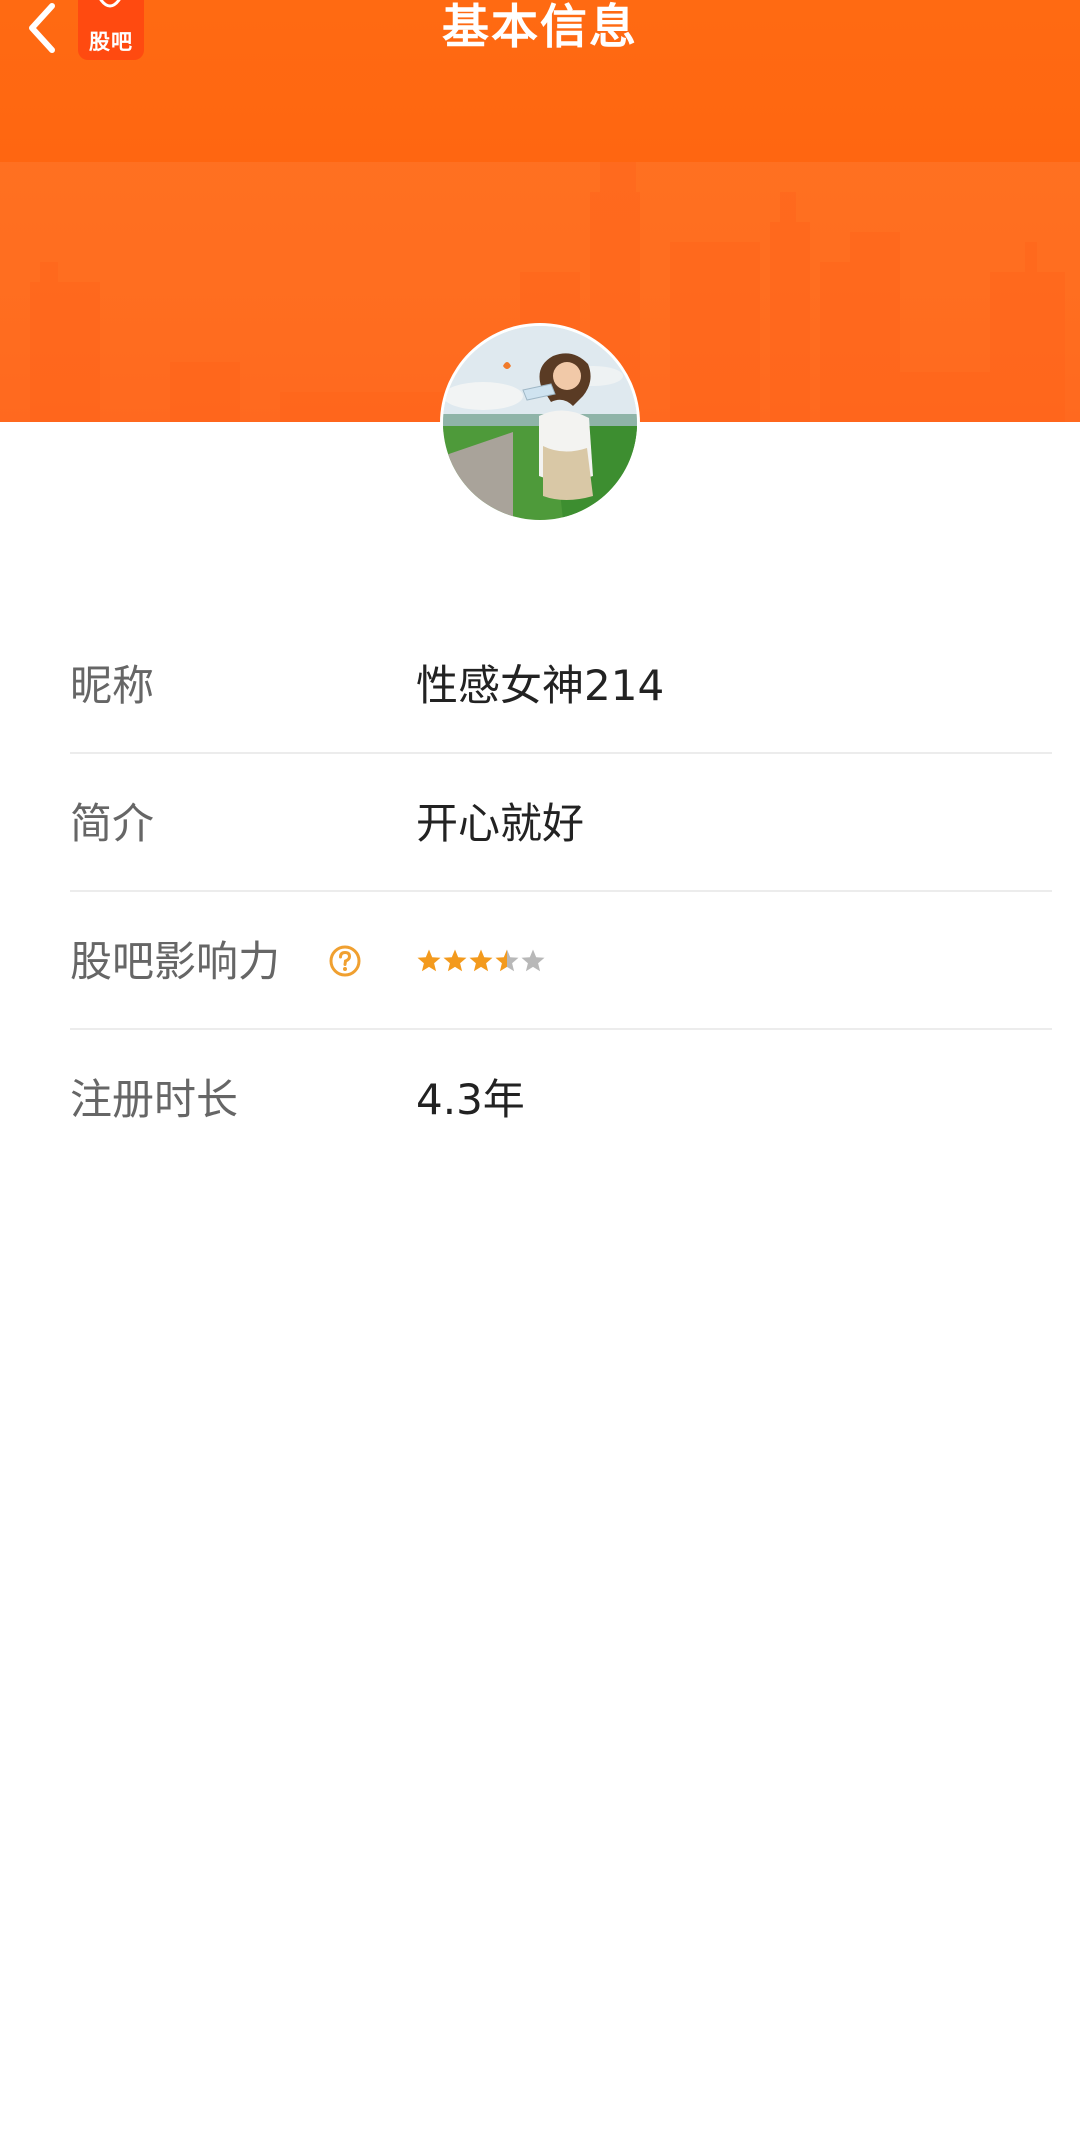 The height and width of the screenshot is (2136, 1080). I want to click on question-circle-icon, so click(345, 961).